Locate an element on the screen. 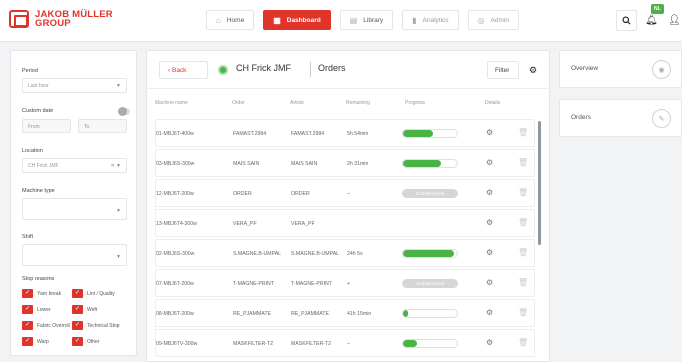  nav-dashboard: ▦ Dashboard is located at coordinates (297, 20).